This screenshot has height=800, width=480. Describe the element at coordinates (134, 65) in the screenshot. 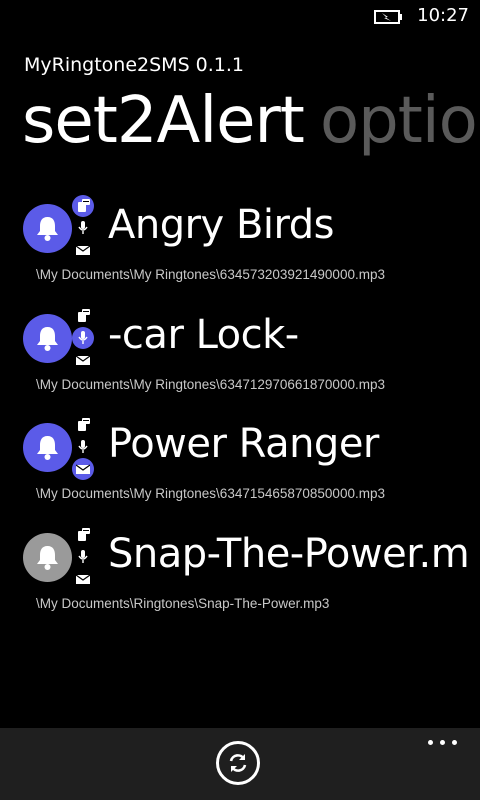

I see `app-title: MyRingtone2SMS 0.1.1` at that location.